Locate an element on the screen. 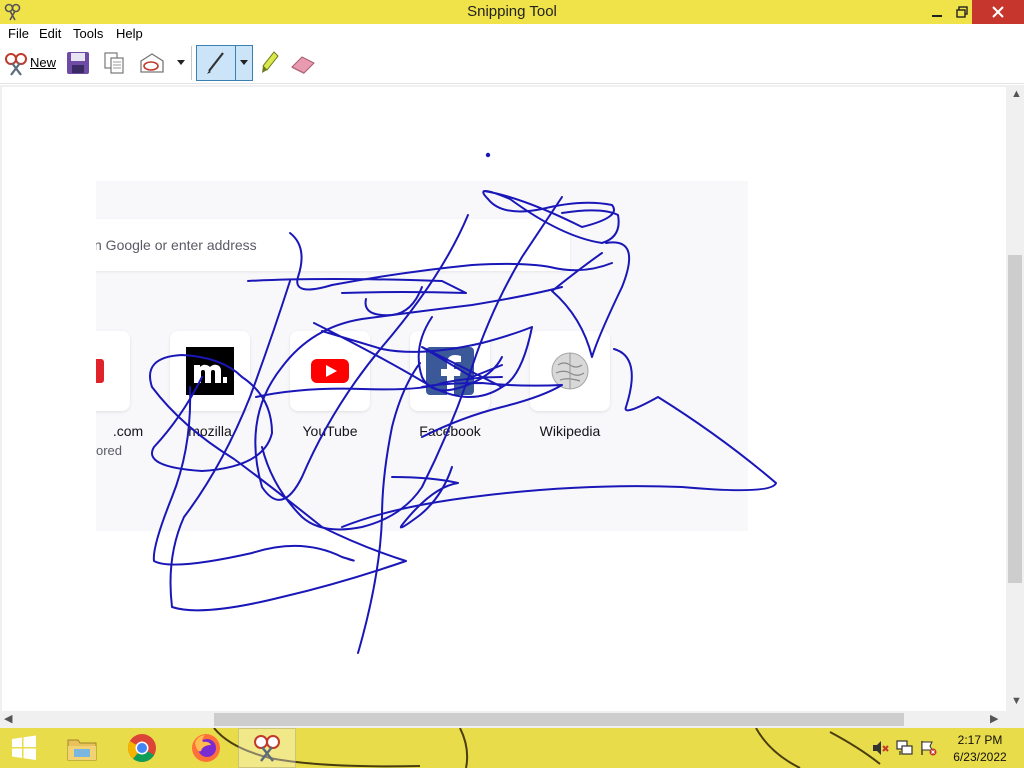  snip-scissors-icon is located at coordinates (16, 64).